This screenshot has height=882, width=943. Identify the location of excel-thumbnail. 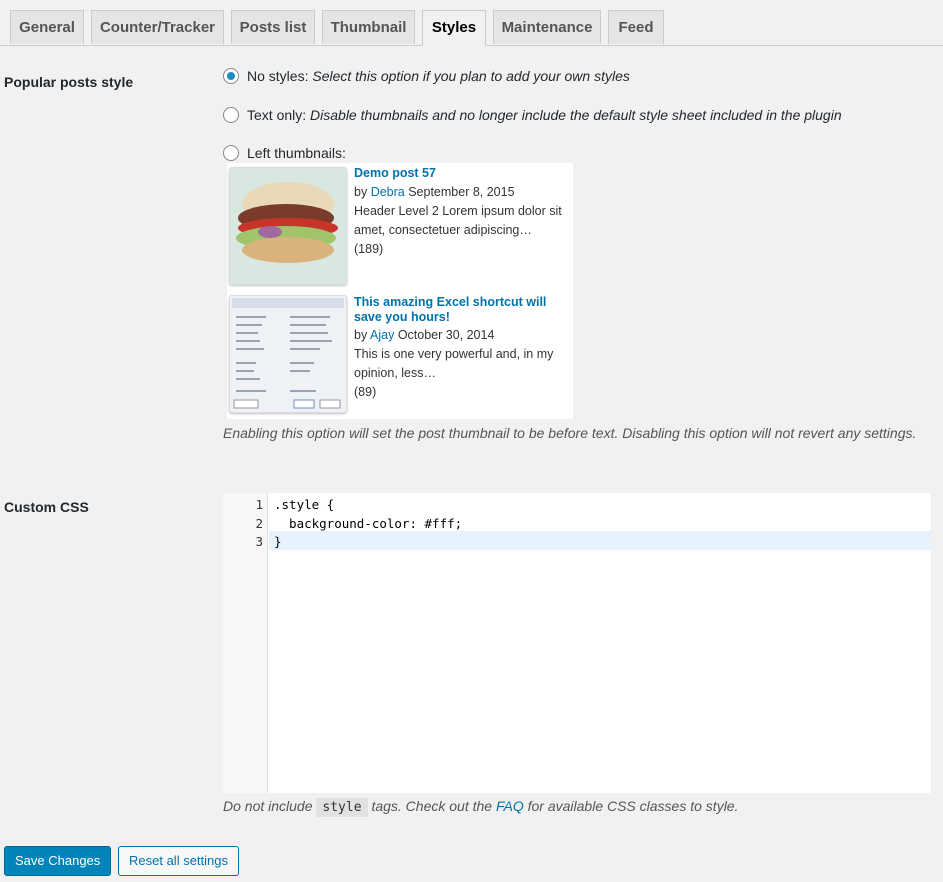
(288, 354).